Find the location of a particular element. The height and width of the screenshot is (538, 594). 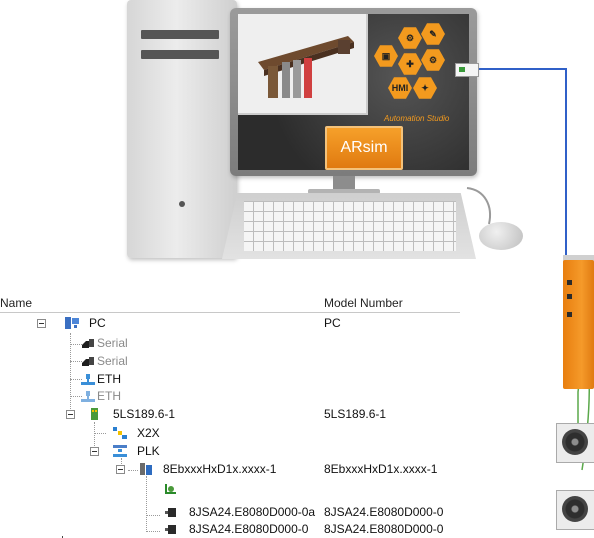

monitor-screen: ⚙ ✎ ▣ ✚ ⚙ HMI ✦ Automation Studio ARsim is located at coordinates (353, 92).